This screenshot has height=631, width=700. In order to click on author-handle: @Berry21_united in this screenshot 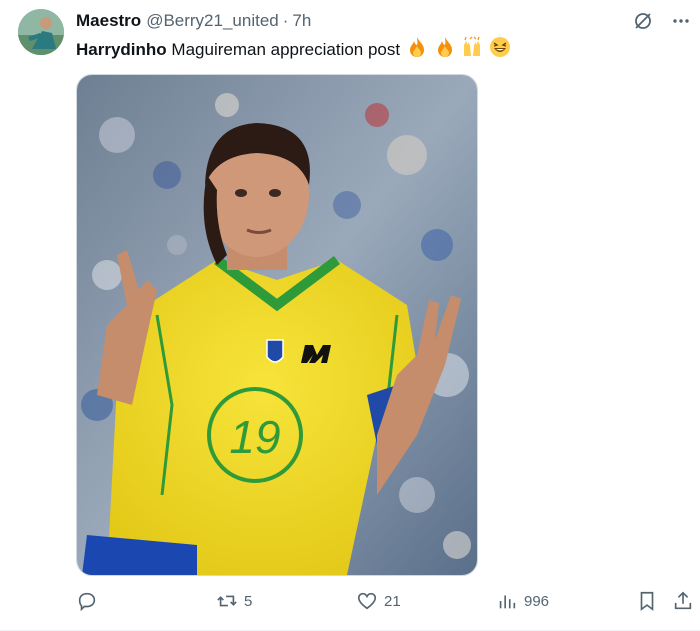, I will do `click(212, 21)`.